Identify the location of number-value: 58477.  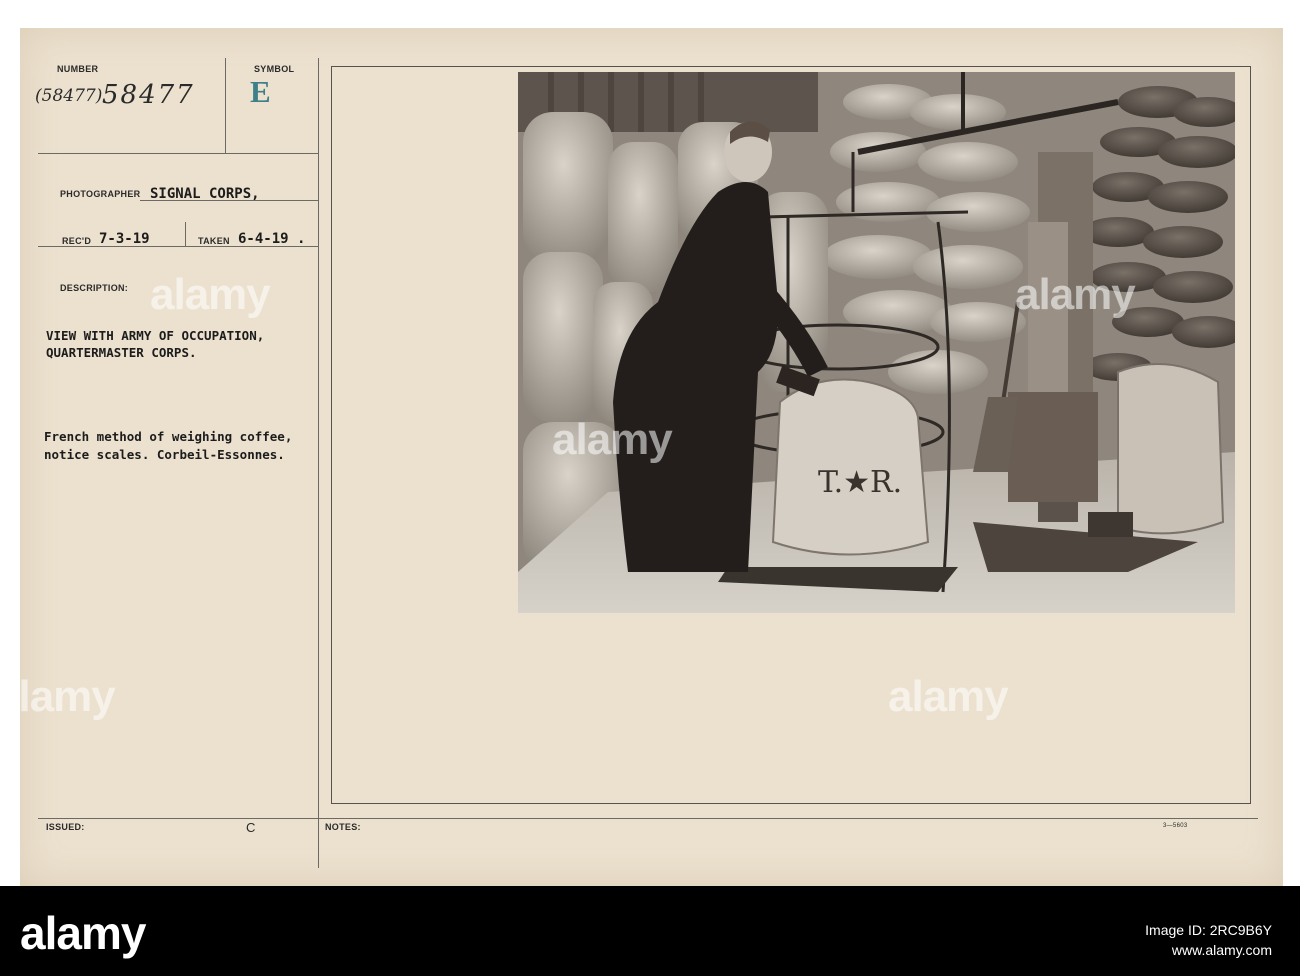
(148, 95).